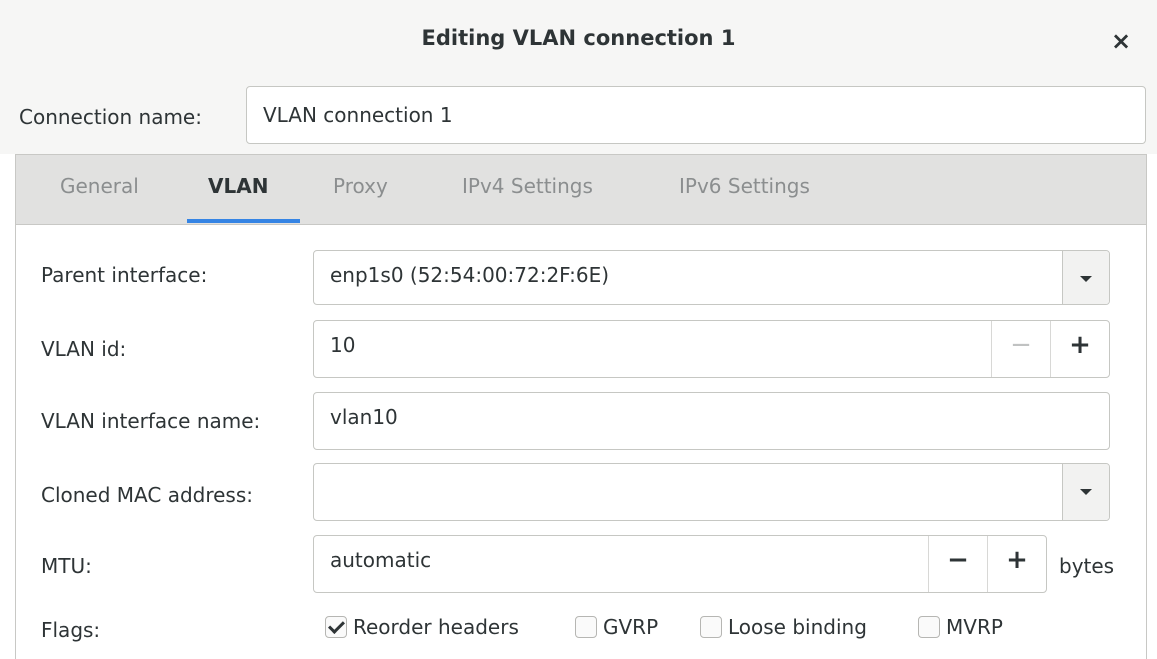 The height and width of the screenshot is (659, 1157). What do you see at coordinates (1087, 566) in the screenshot?
I see `mtu-unit-label: bytes` at bounding box center [1087, 566].